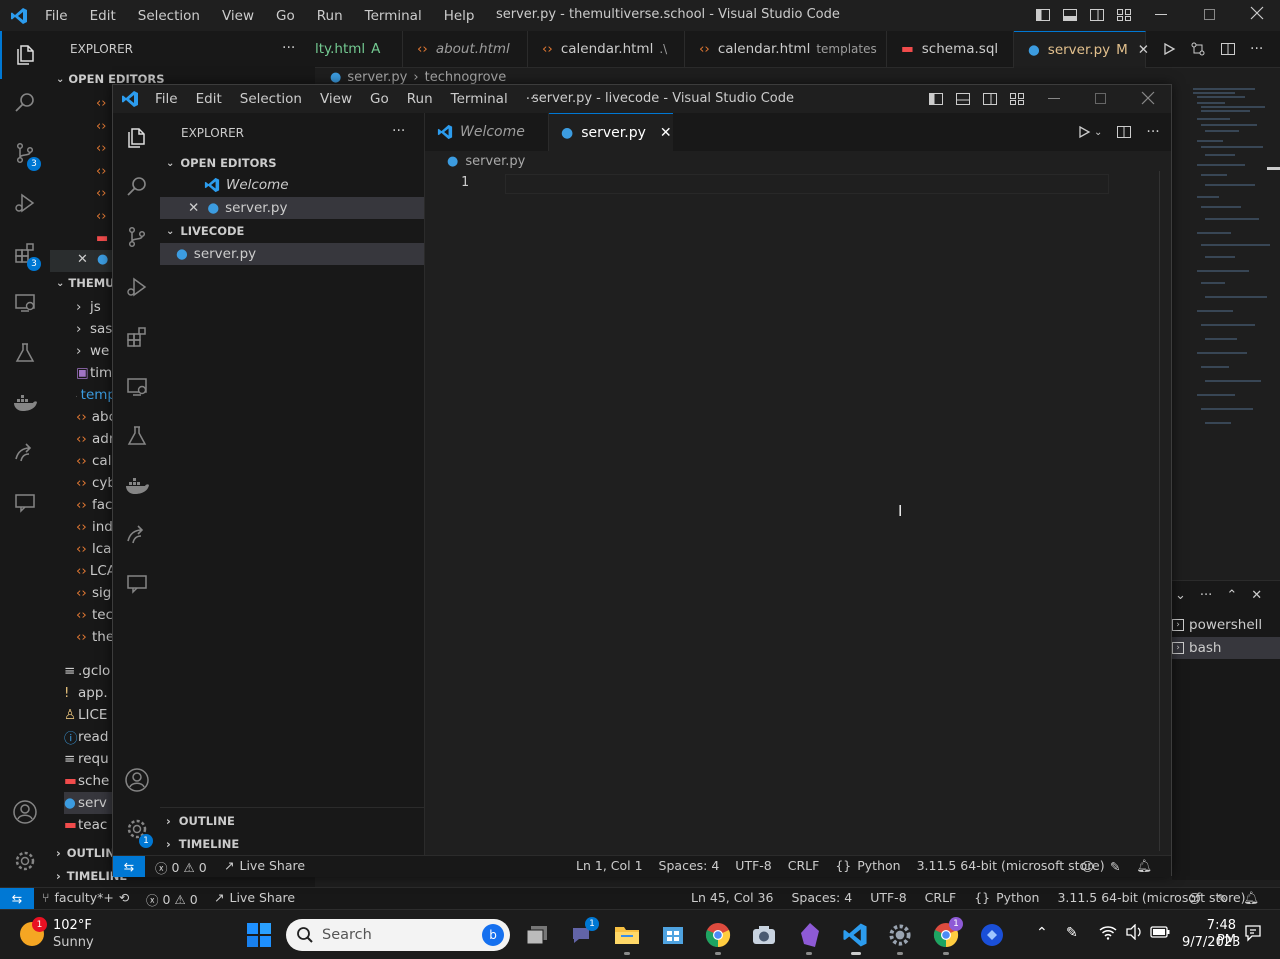 The image size is (1280, 959). Describe the element at coordinates (1226, 625) in the screenshot. I see `terminal-item-powershell: › powershell` at that location.